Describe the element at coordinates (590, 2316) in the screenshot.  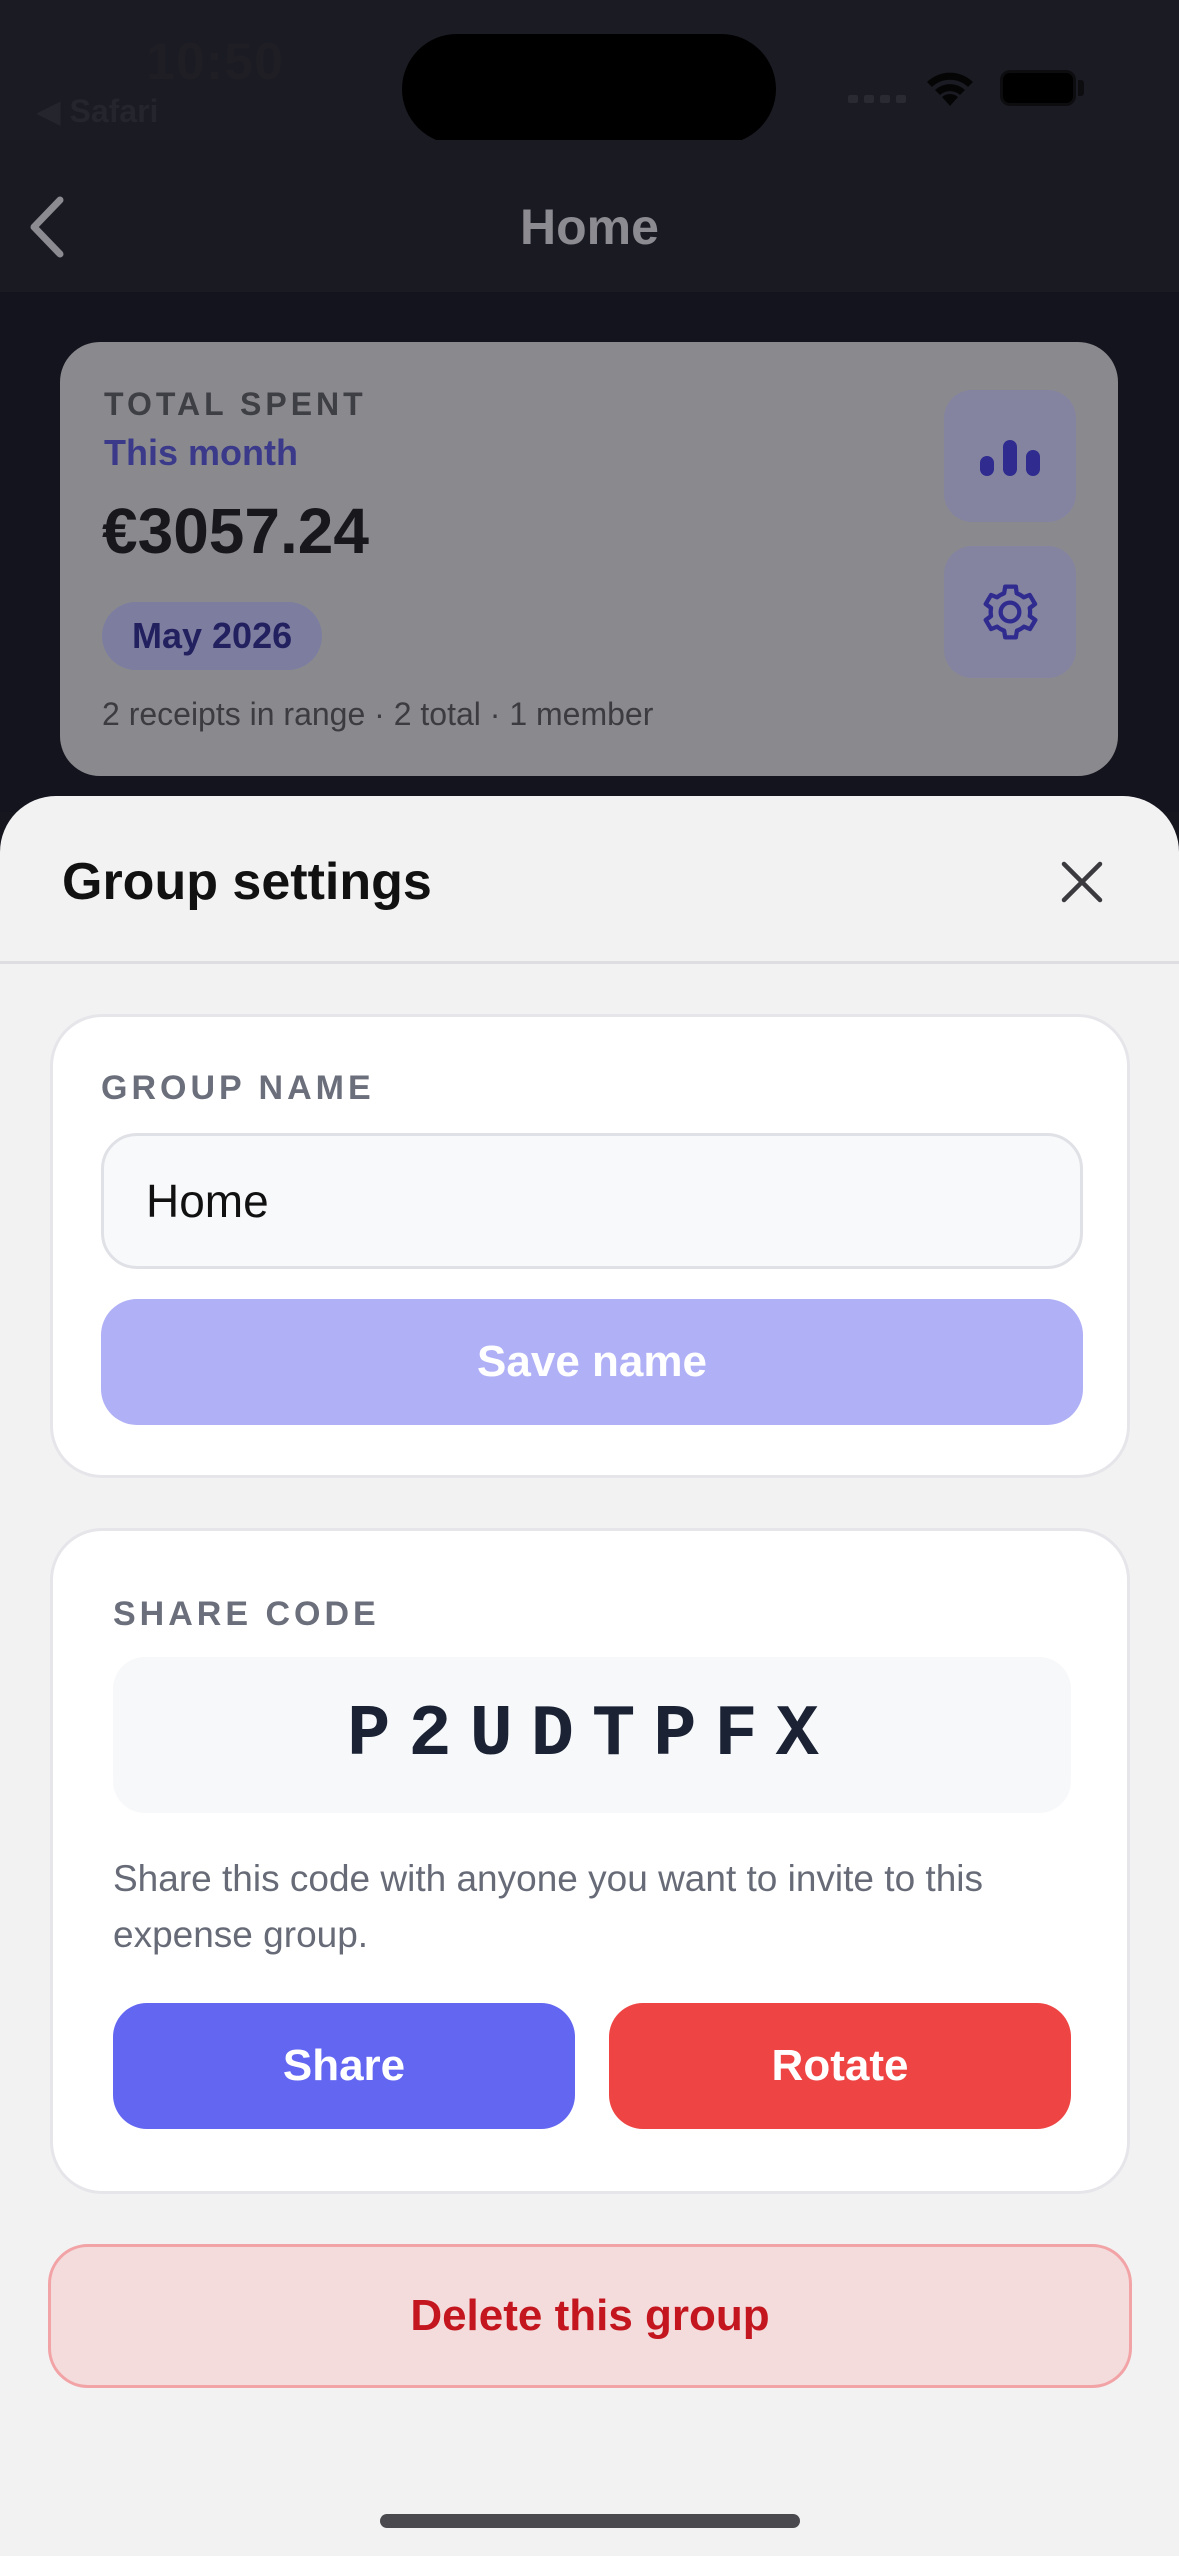
I see `delete-group-button: Delete this group` at that location.